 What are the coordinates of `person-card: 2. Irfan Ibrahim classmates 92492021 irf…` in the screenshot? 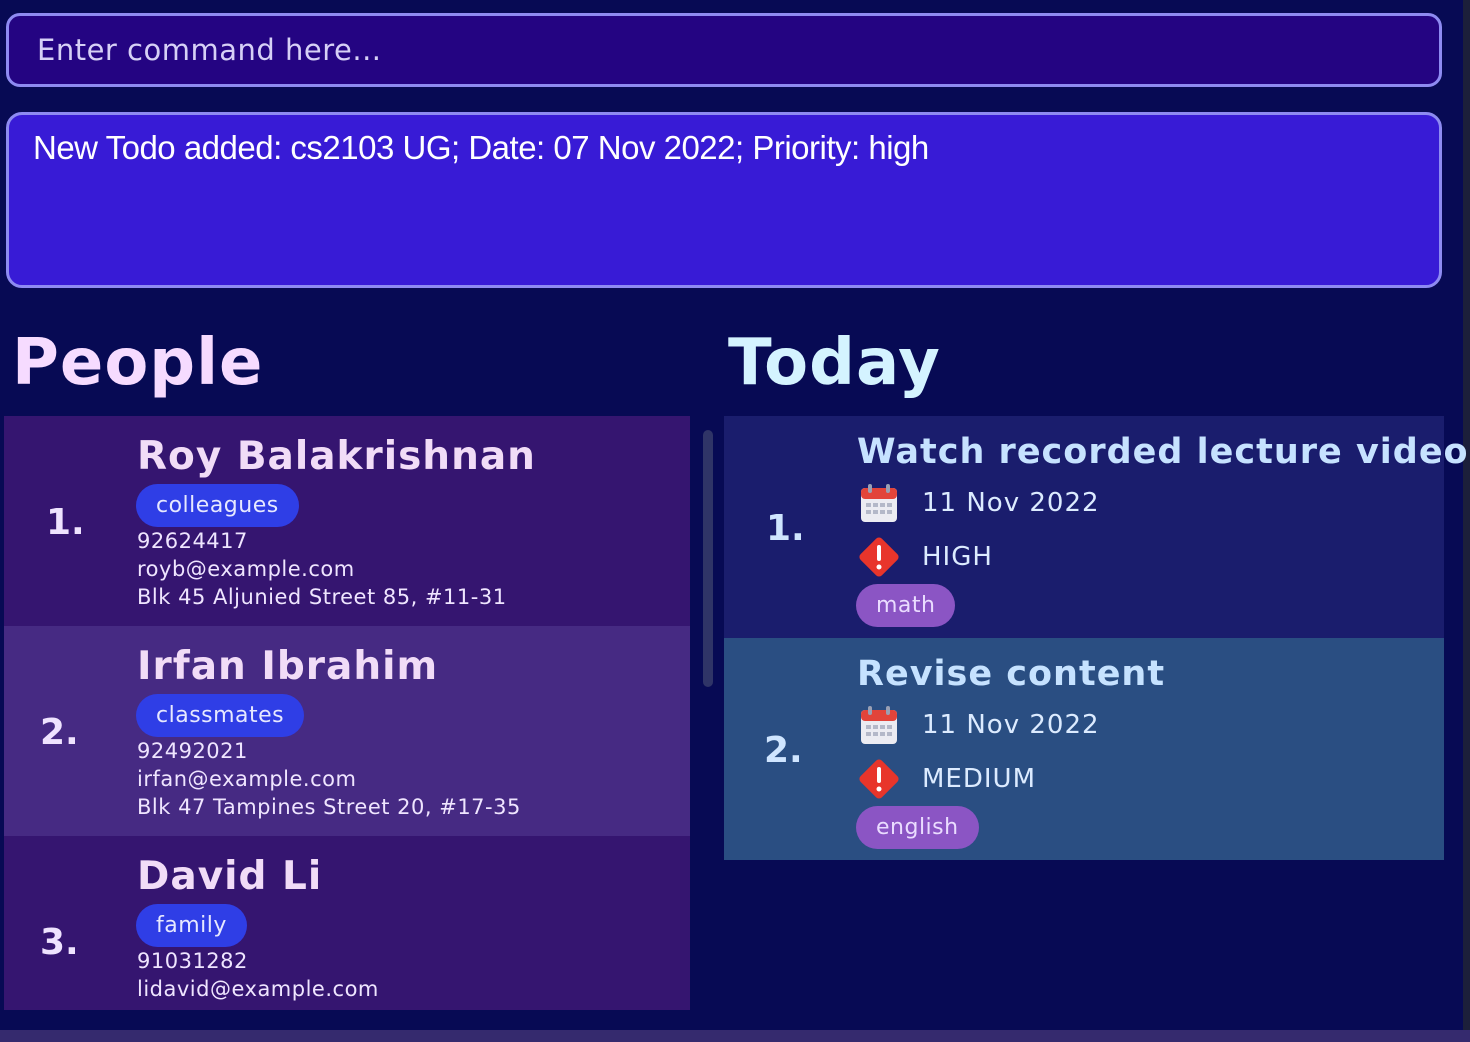 It's located at (347, 731).